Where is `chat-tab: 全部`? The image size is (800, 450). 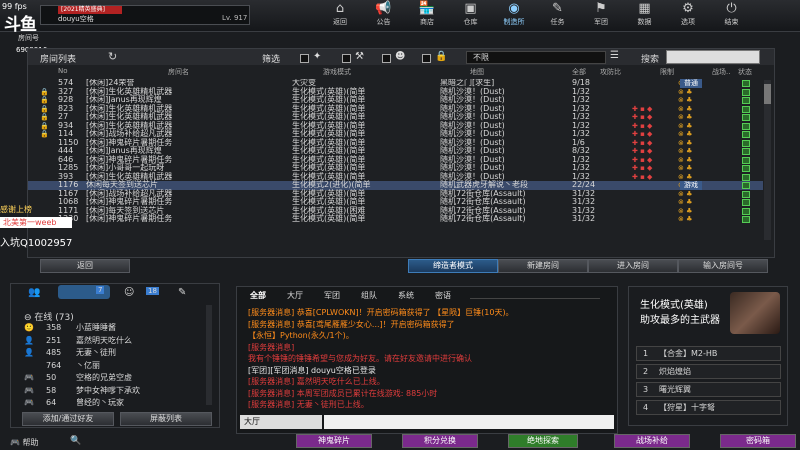 chat-tab: 全部 is located at coordinates (258, 295).